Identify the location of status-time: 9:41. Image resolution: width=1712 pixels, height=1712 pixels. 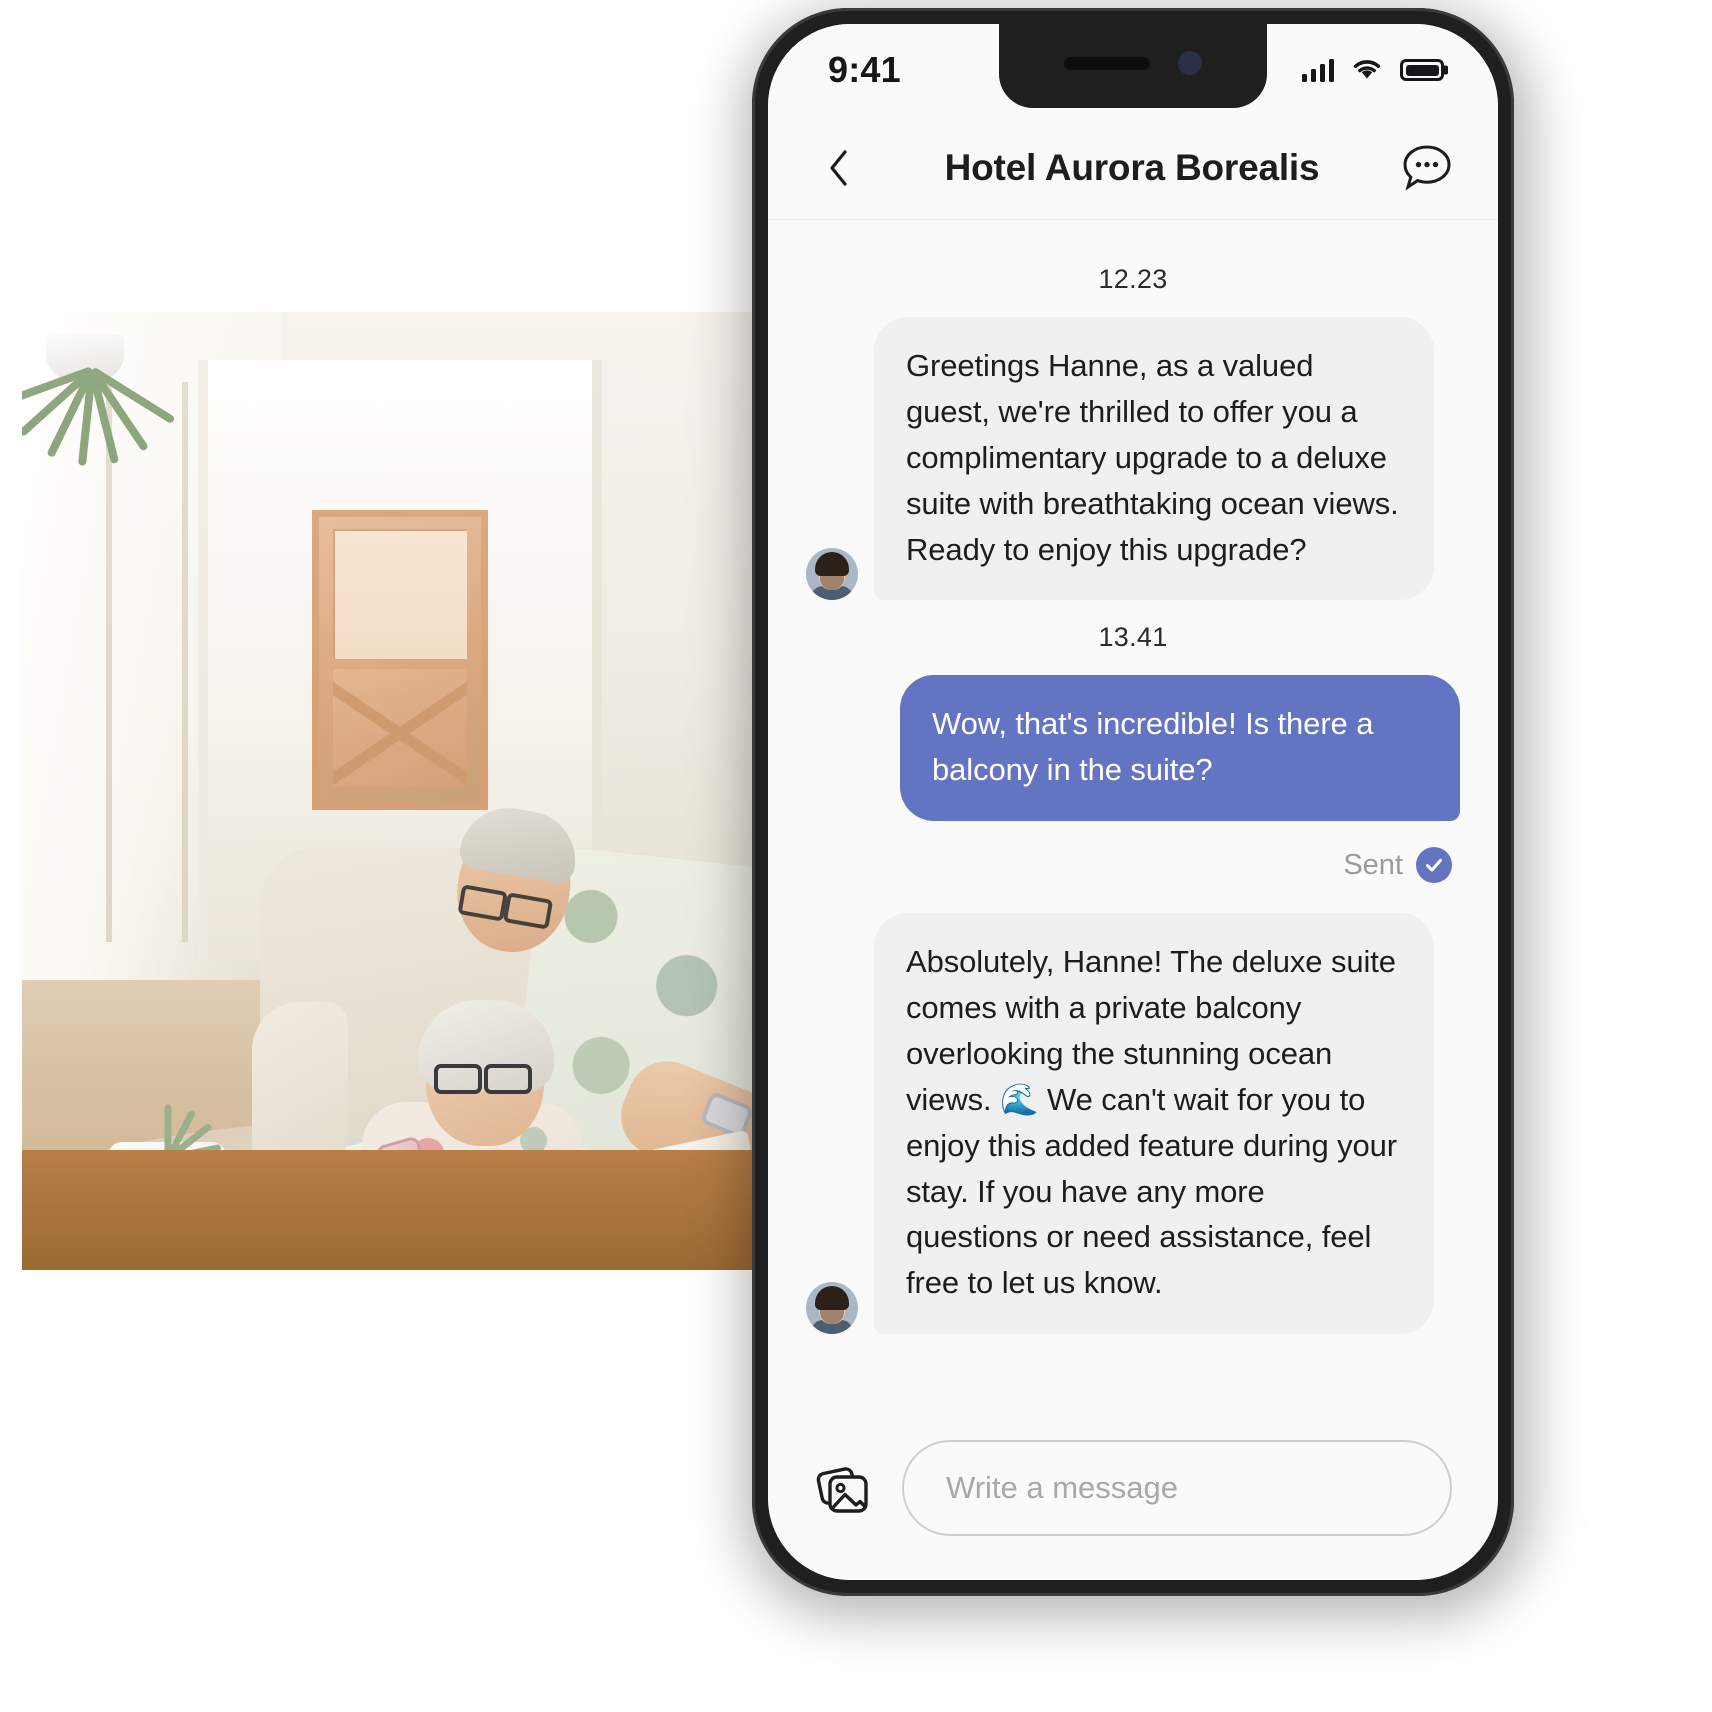
(864, 69).